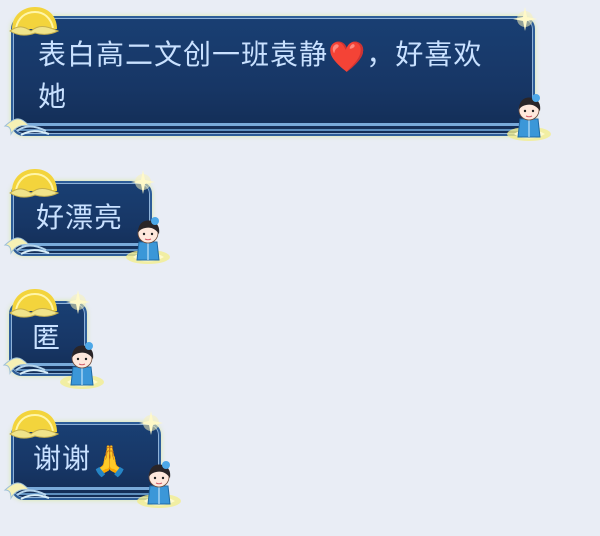 This screenshot has height=536, width=600. Describe the element at coordinates (90, 215) in the screenshot. I see `chat-message-2: 好漂亮` at that location.